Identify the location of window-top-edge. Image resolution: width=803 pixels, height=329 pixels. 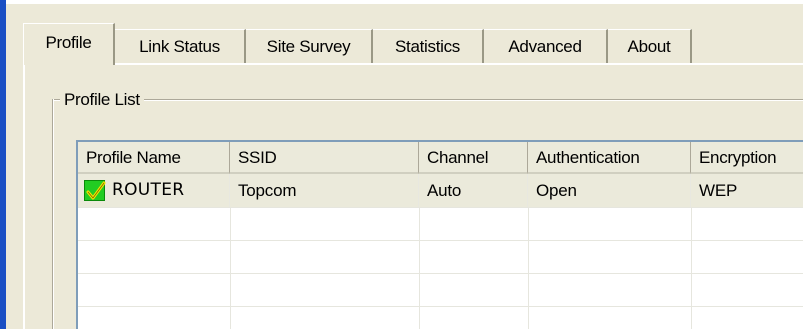
(401, 2).